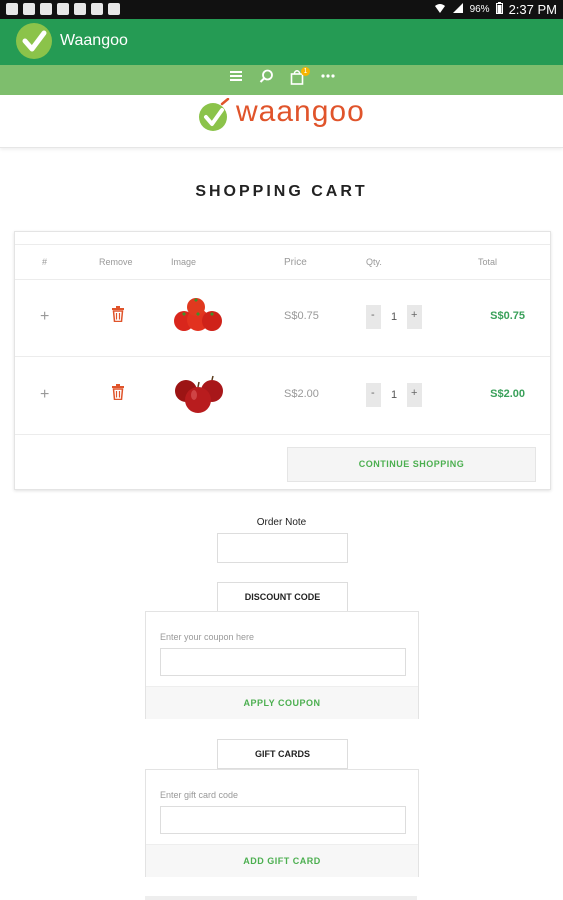 This screenshot has height=900, width=563. What do you see at coordinates (200, 396) in the screenshot?
I see `product-image-apples` at bounding box center [200, 396].